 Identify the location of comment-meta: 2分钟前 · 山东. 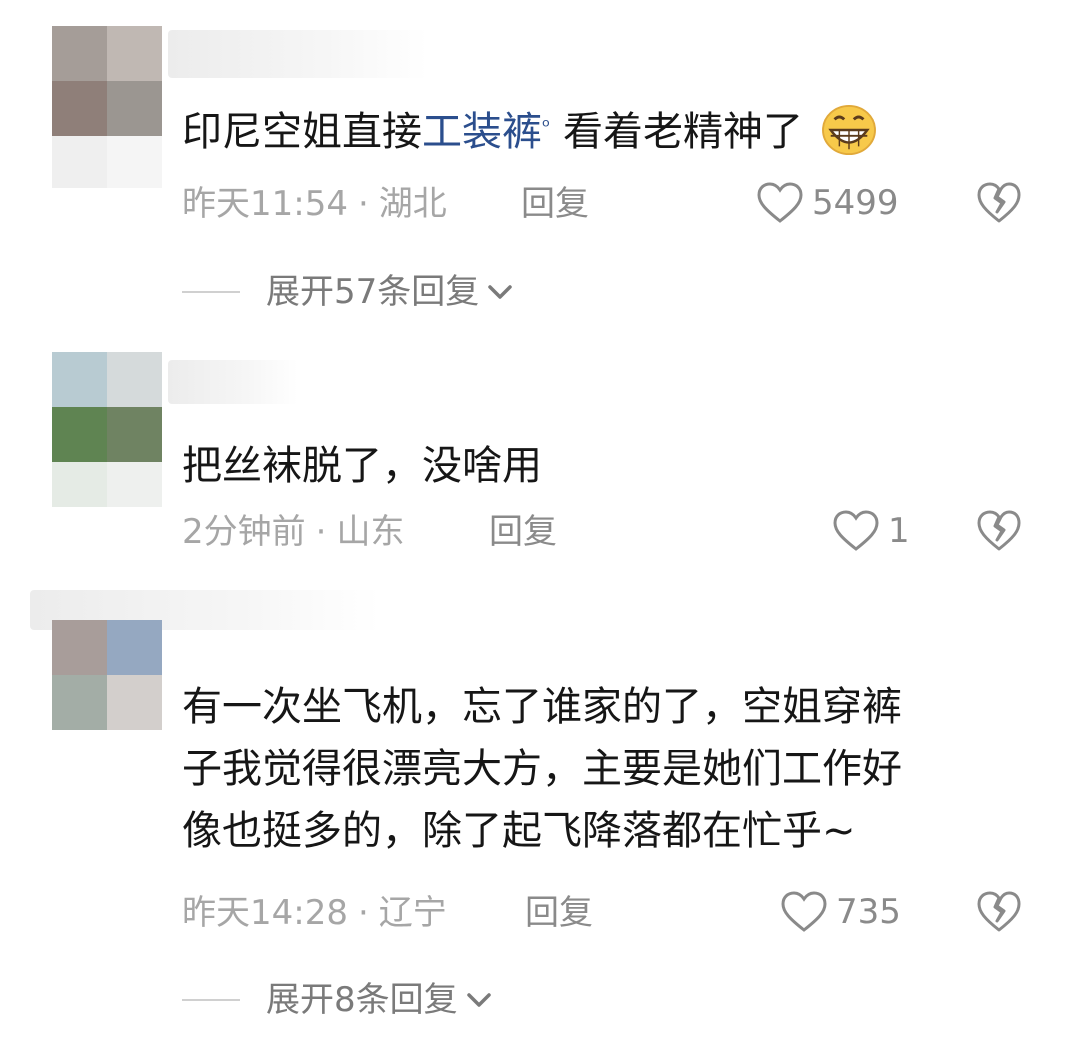
(293, 532).